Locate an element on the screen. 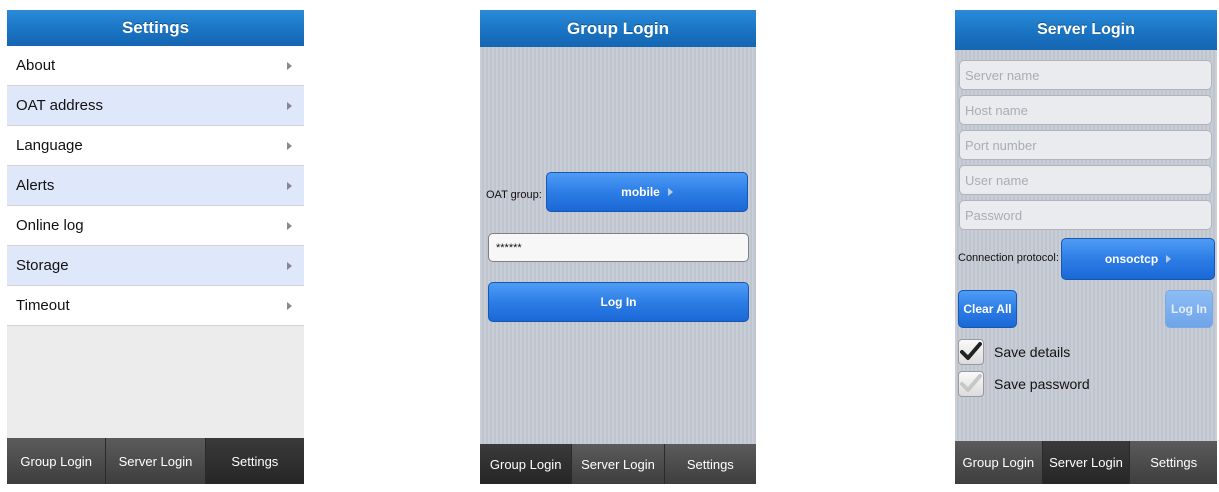 The width and height of the screenshot is (1219, 492). group-login-title: Group Login is located at coordinates (618, 28).